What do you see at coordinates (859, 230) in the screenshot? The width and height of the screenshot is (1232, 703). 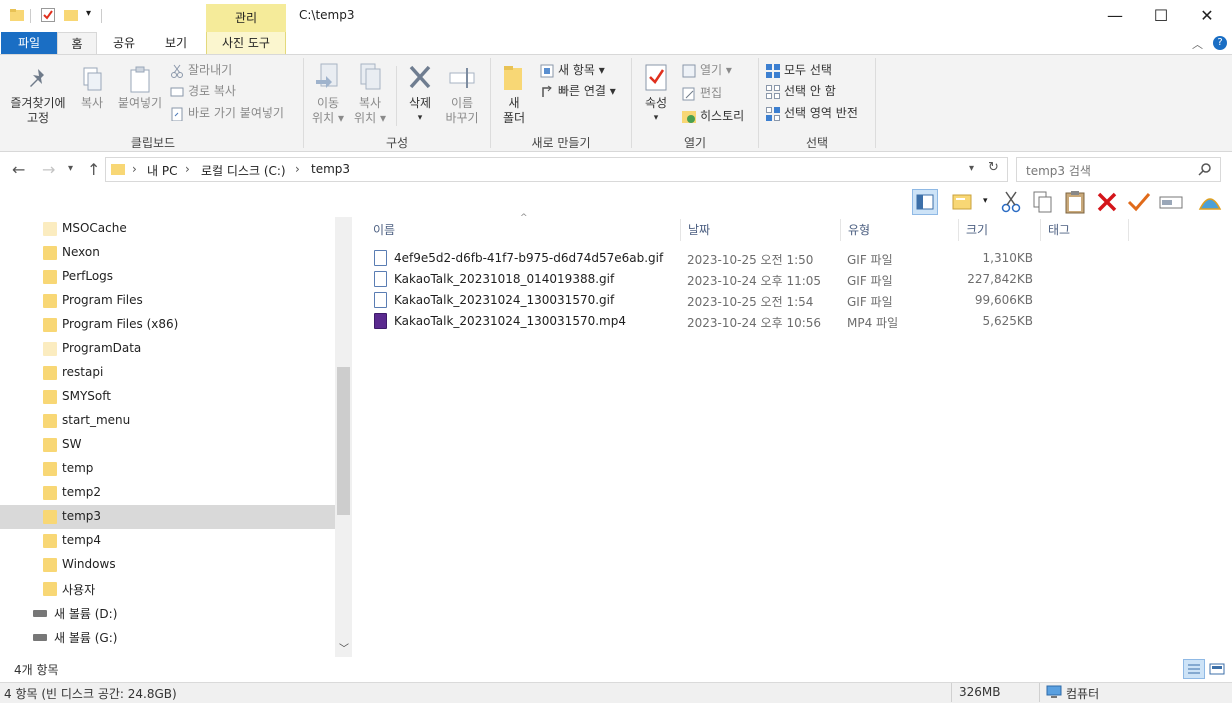 I see `column-header-type: 유형` at bounding box center [859, 230].